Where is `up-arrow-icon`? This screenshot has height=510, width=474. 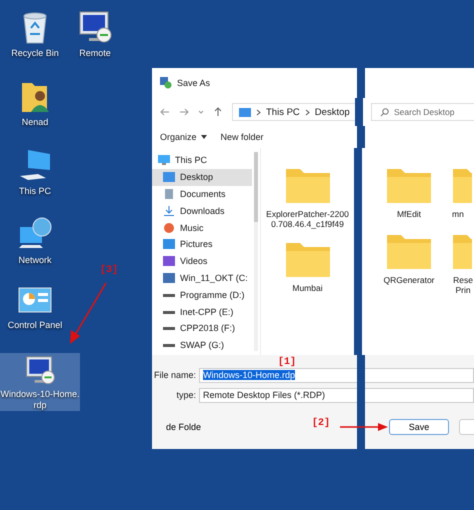 up-arrow-icon is located at coordinates (218, 112).